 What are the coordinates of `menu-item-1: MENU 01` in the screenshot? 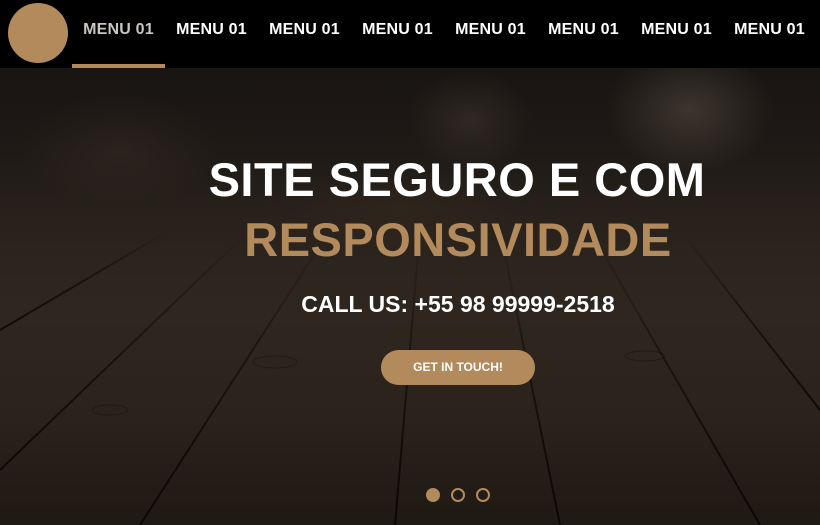 It's located at (118, 34).